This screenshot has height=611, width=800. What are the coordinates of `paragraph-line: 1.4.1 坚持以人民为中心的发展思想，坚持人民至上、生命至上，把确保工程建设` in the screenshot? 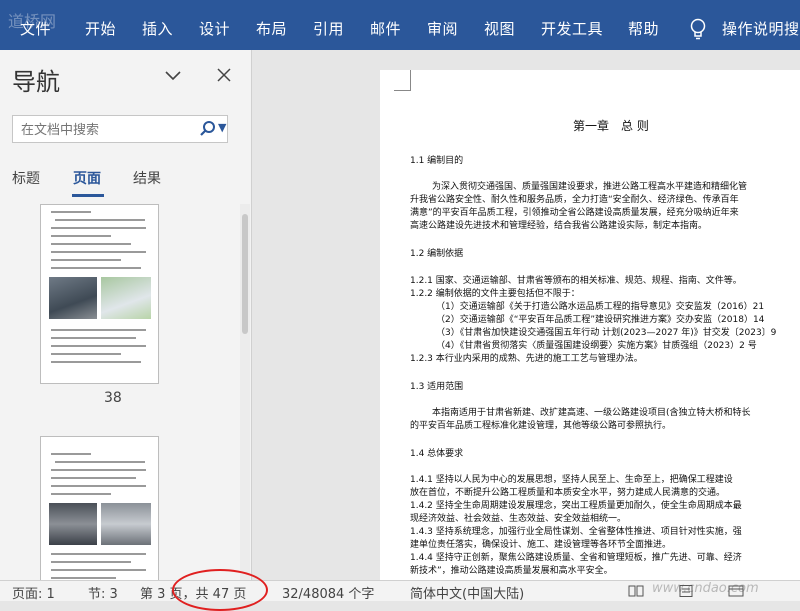 It's located at (571, 480).